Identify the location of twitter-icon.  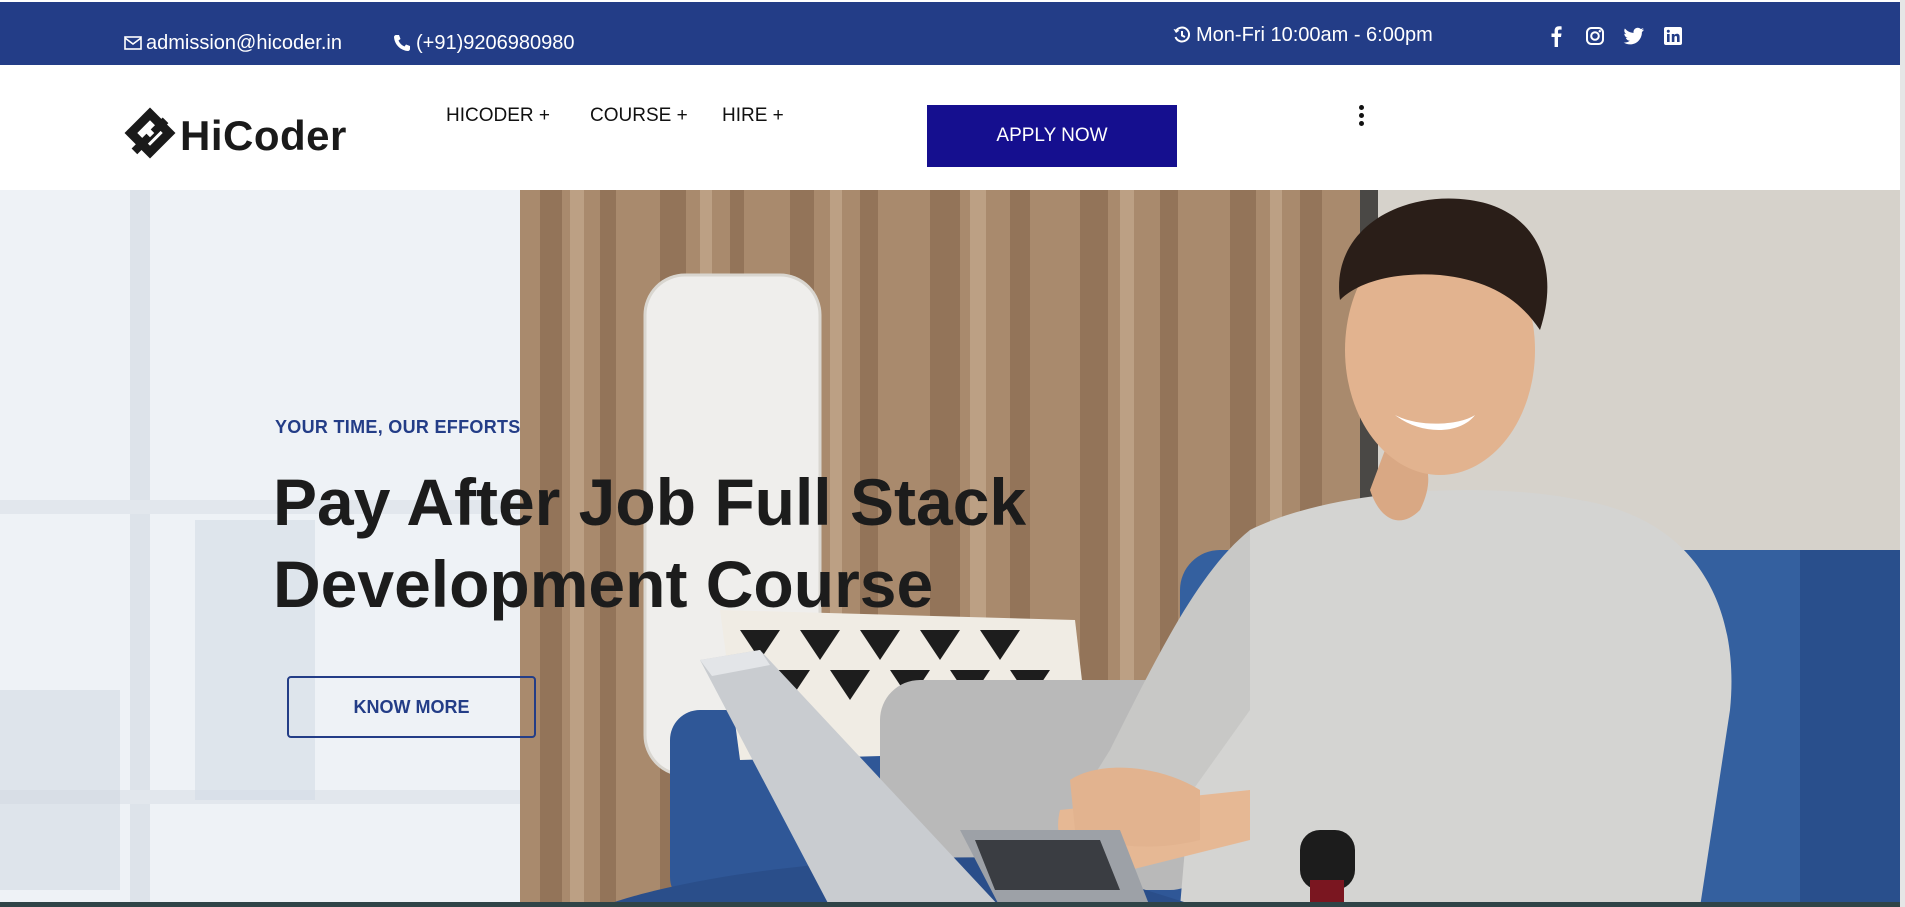
(1634, 36).